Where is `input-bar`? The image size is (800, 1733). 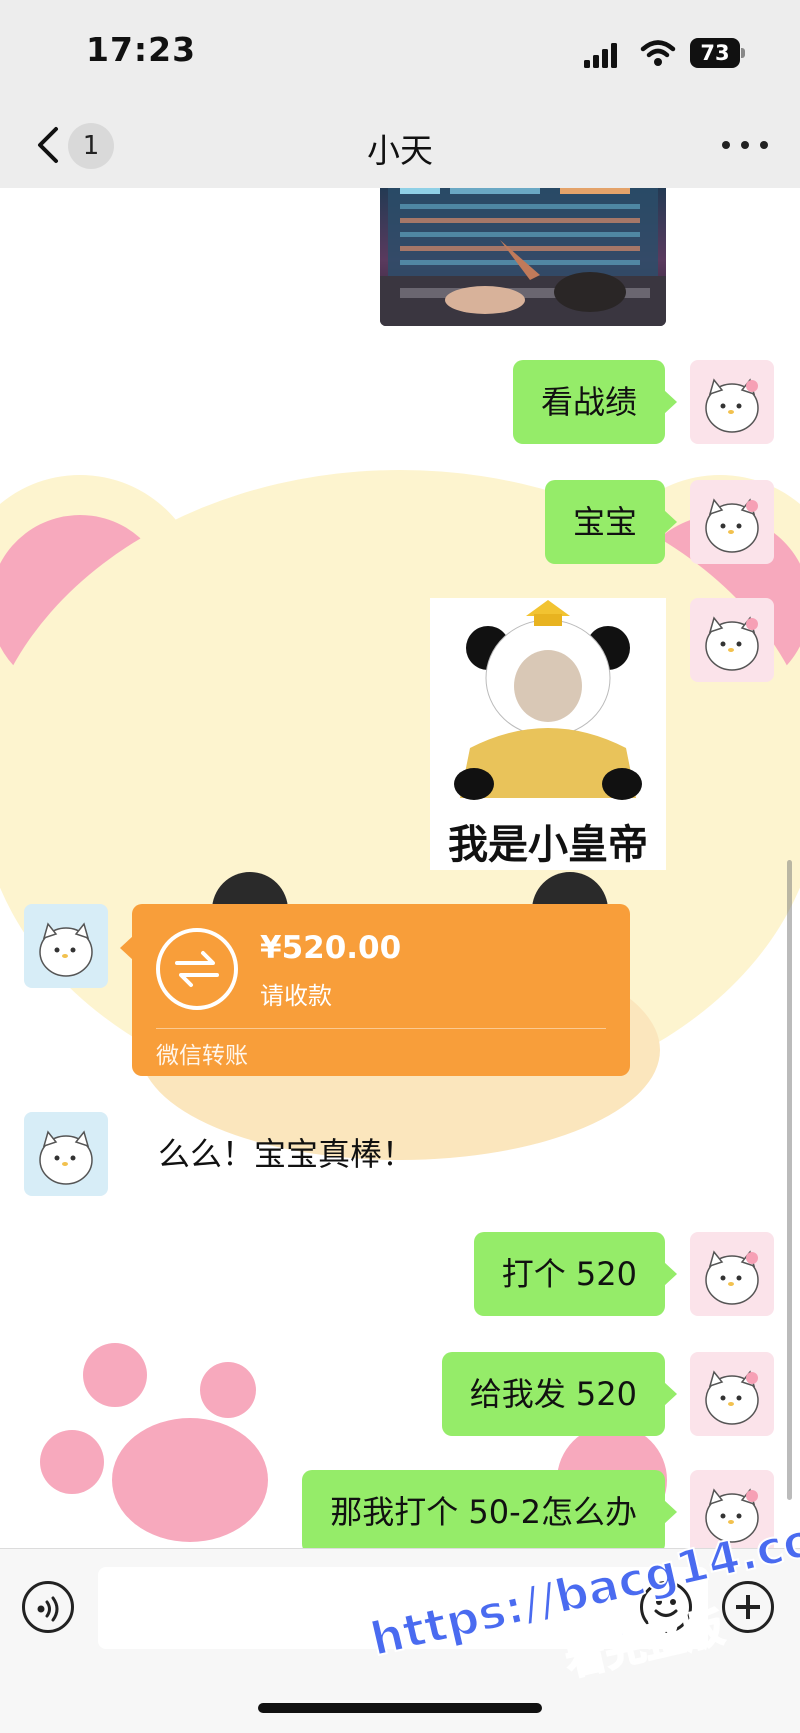 input-bar is located at coordinates (400, 1640).